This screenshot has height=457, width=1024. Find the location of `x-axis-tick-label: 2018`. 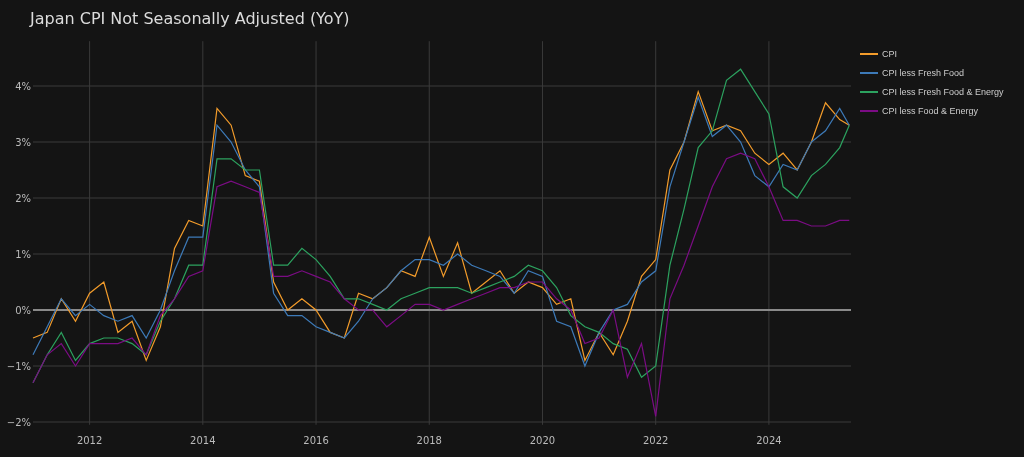

x-axis-tick-label: 2018 is located at coordinates (429, 440).